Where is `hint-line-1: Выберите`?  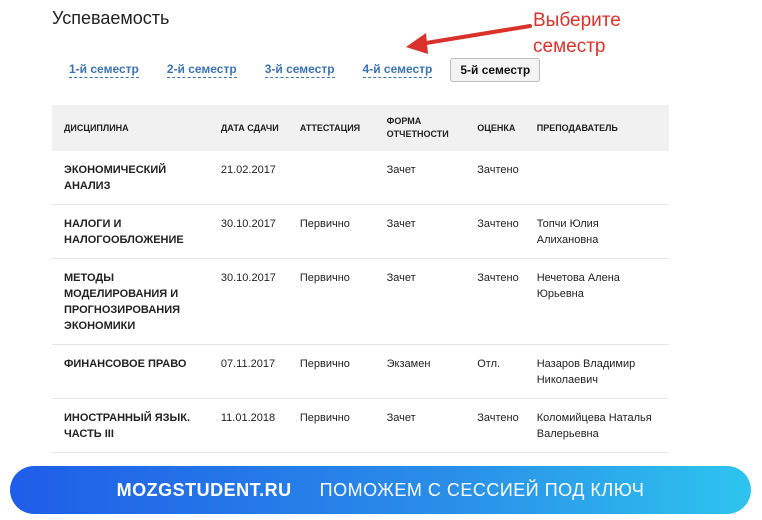
hint-line-1: Выберите is located at coordinates (577, 20).